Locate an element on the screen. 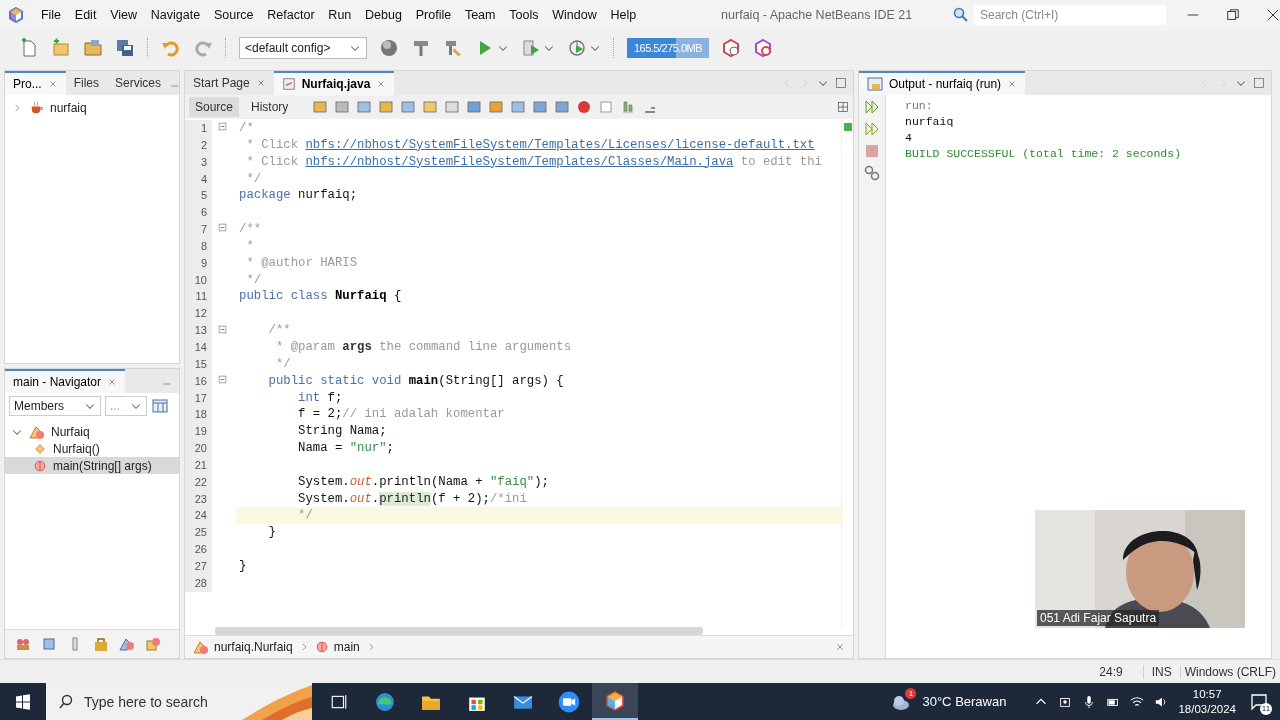 The height and width of the screenshot is (720, 1280). video-call-icon is located at coordinates (569, 701).